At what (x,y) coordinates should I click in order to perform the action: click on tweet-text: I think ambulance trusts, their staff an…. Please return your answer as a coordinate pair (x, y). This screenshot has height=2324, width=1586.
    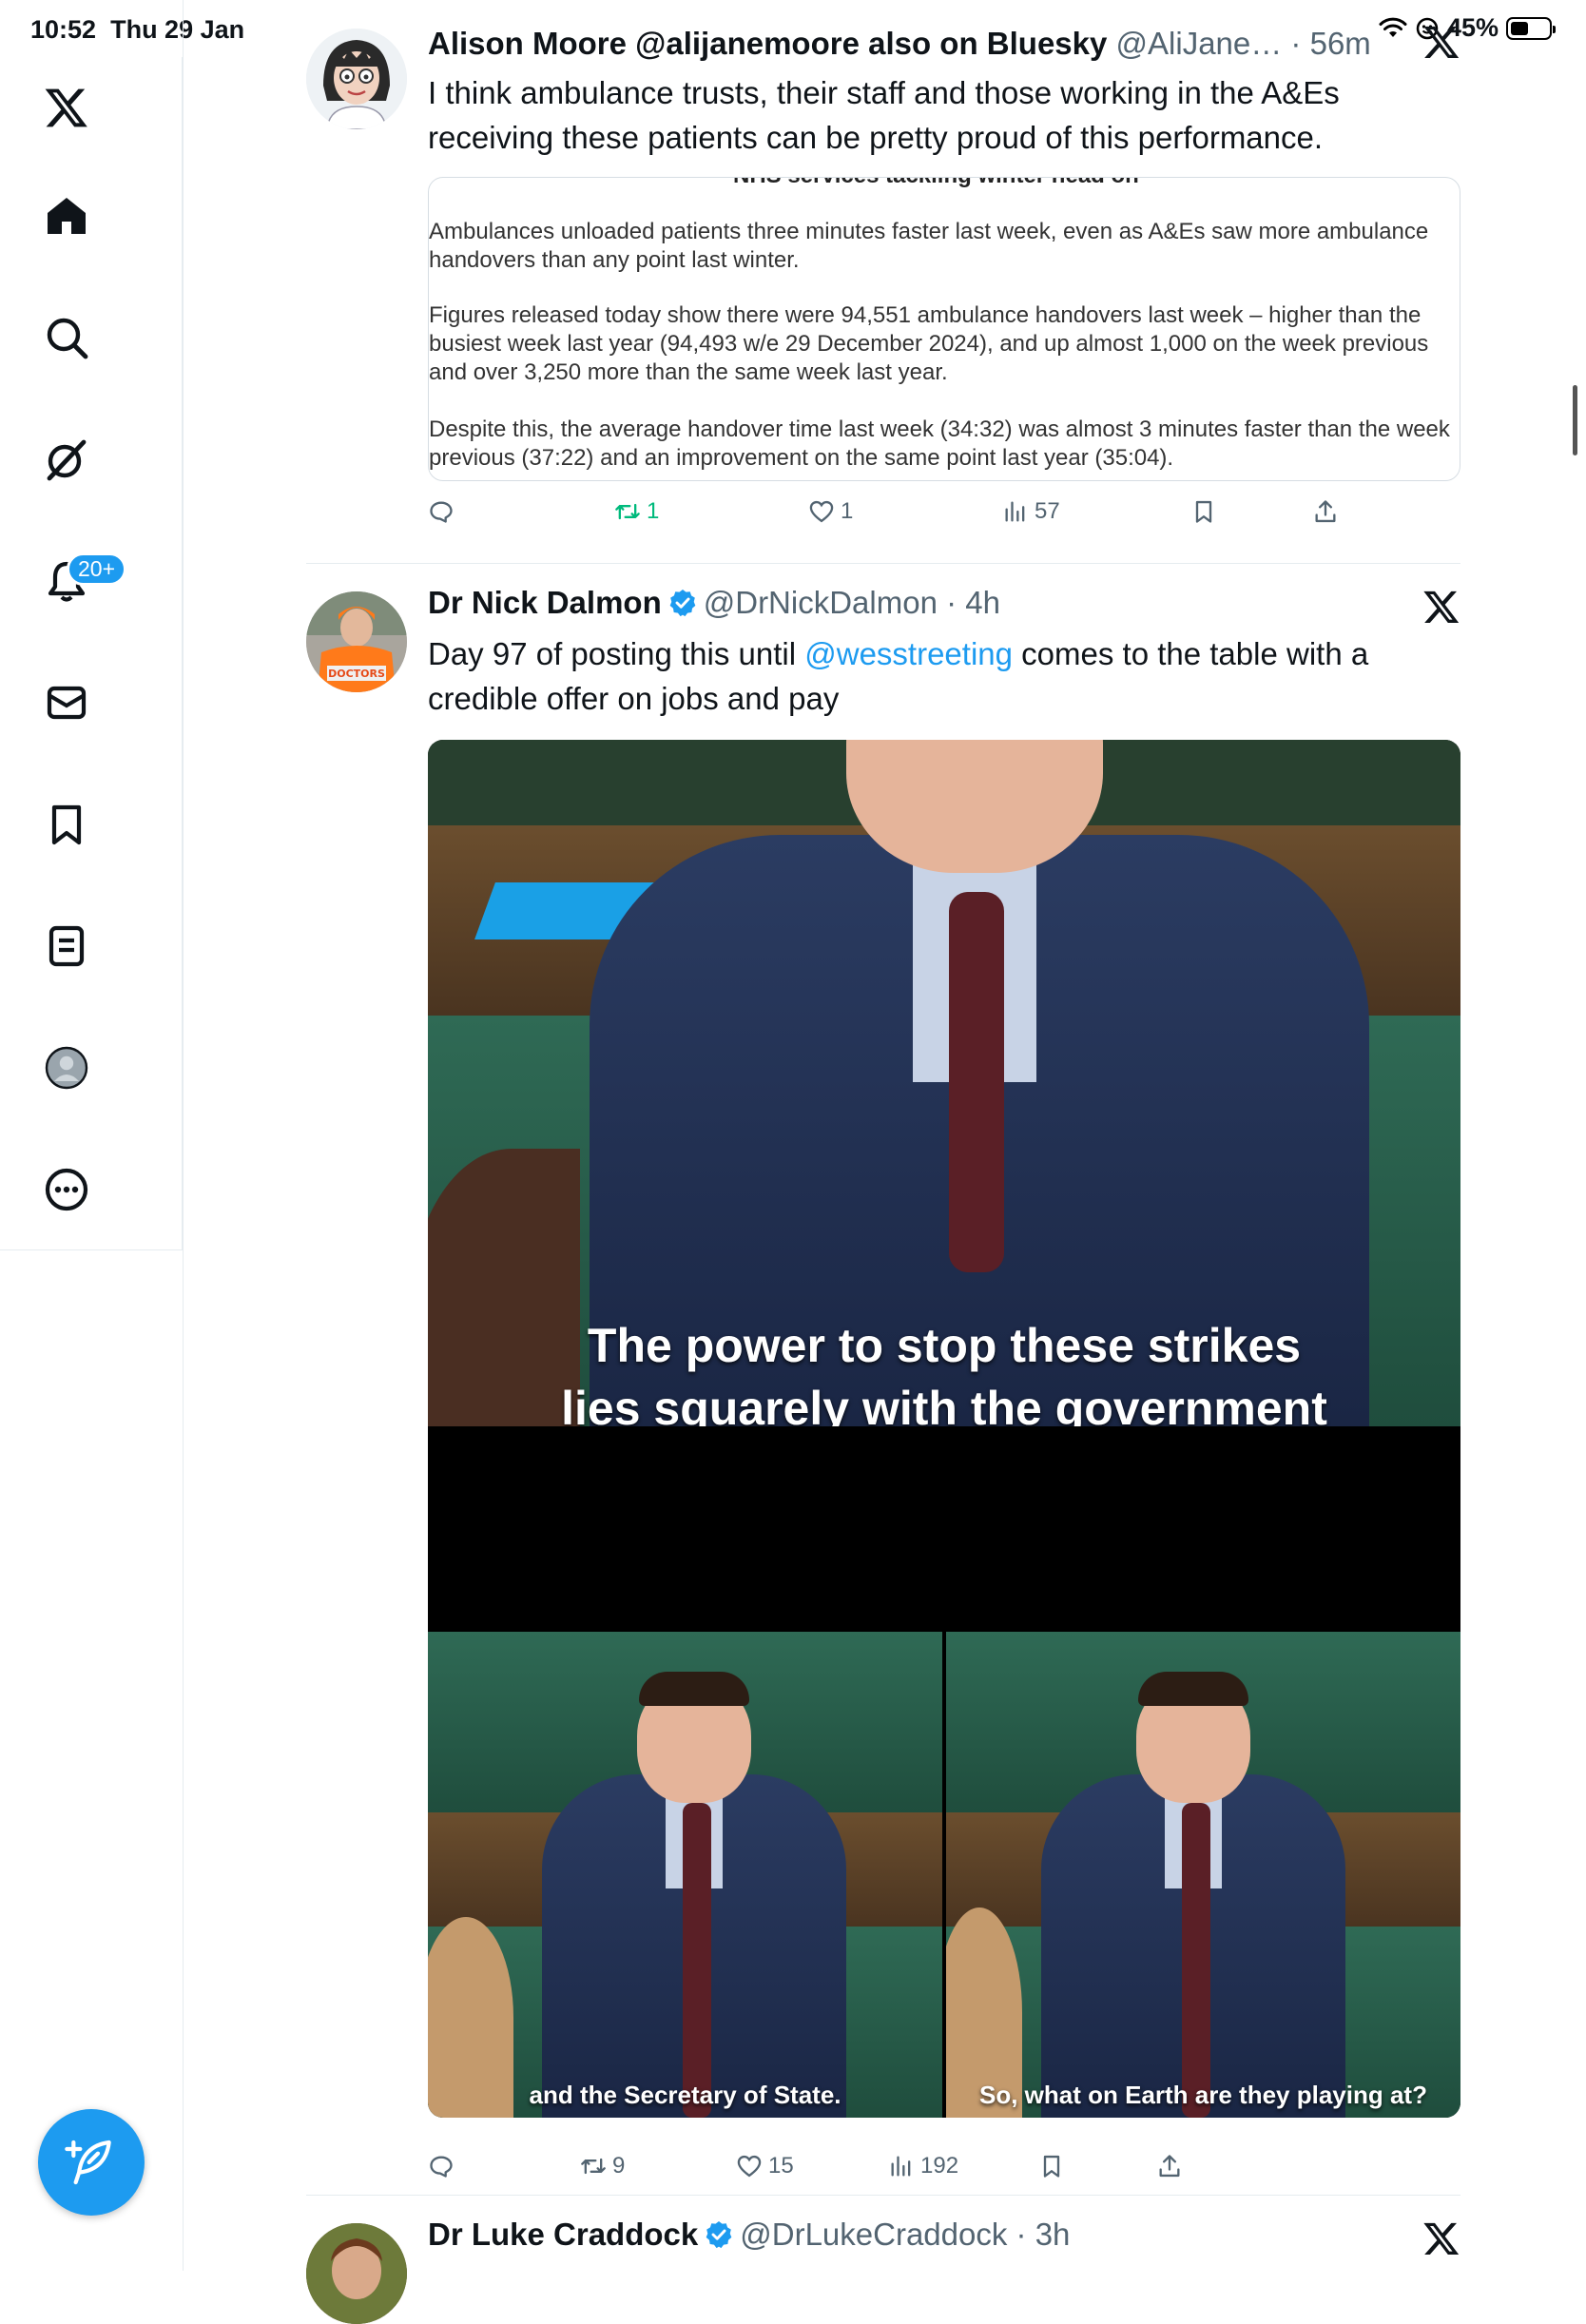
    Looking at the image, I should click on (884, 115).